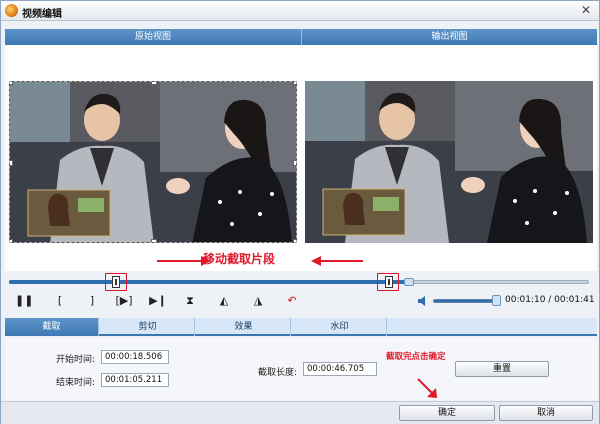 This screenshot has height=424, width=600. What do you see at coordinates (148, 327) in the screenshot?
I see `tab-cut: 剪切` at bounding box center [148, 327].